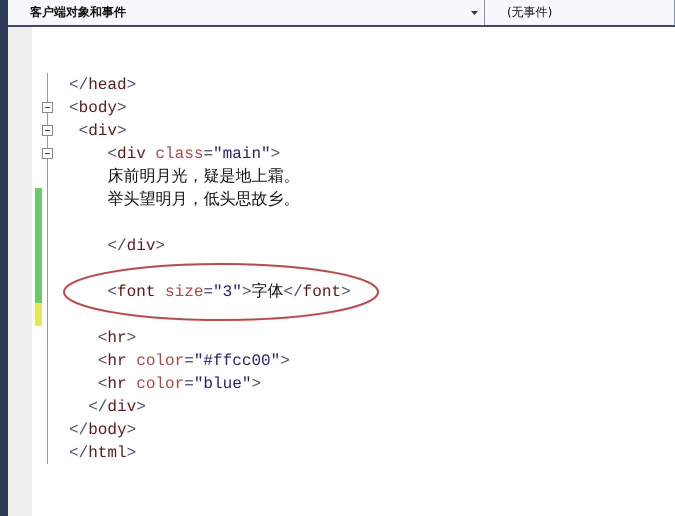 This screenshot has height=516, width=675. Describe the element at coordinates (203, 176) in the screenshot. I see `code-line: 床前明月光，疑是地上霜。` at that location.